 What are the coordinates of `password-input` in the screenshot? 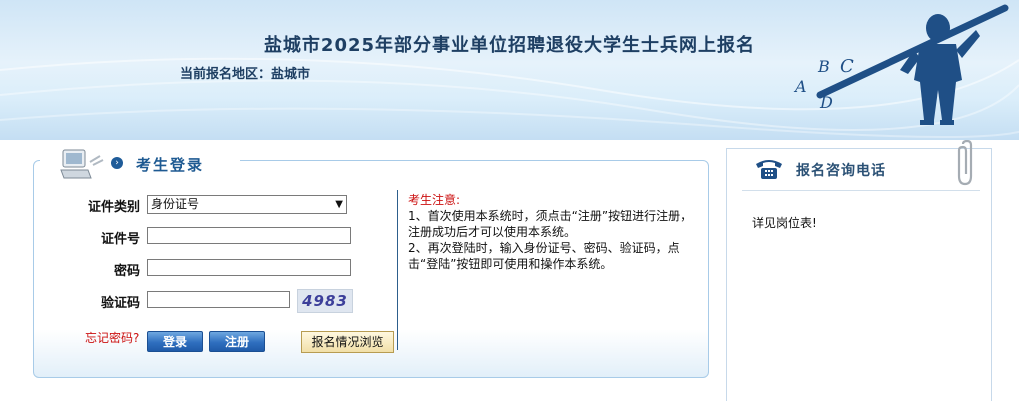 It's located at (249, 267).